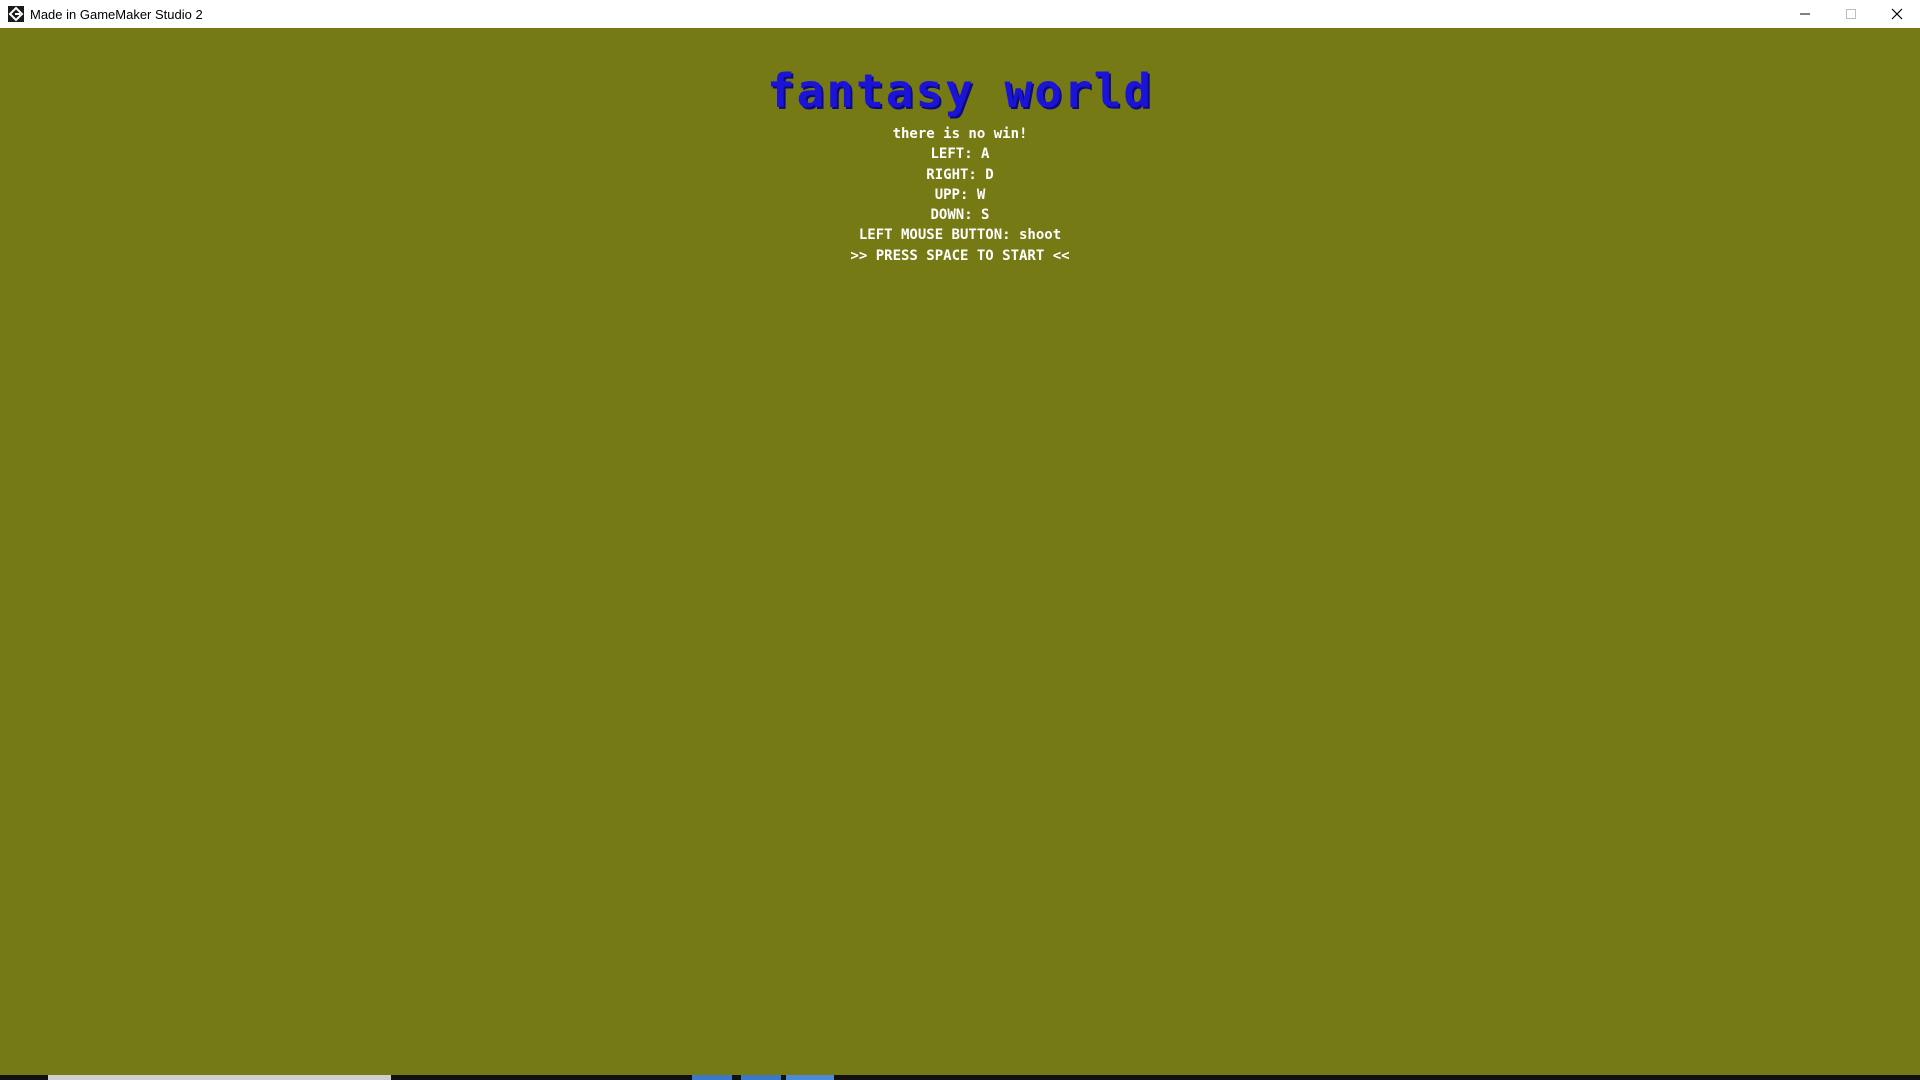 This screenshot has width=1920, height=1080. What do you see at coordinates (116, 14) in the screenshot?
I see `window-title: Made in GameMaker Studio 2` at bounding box center [116, 14].